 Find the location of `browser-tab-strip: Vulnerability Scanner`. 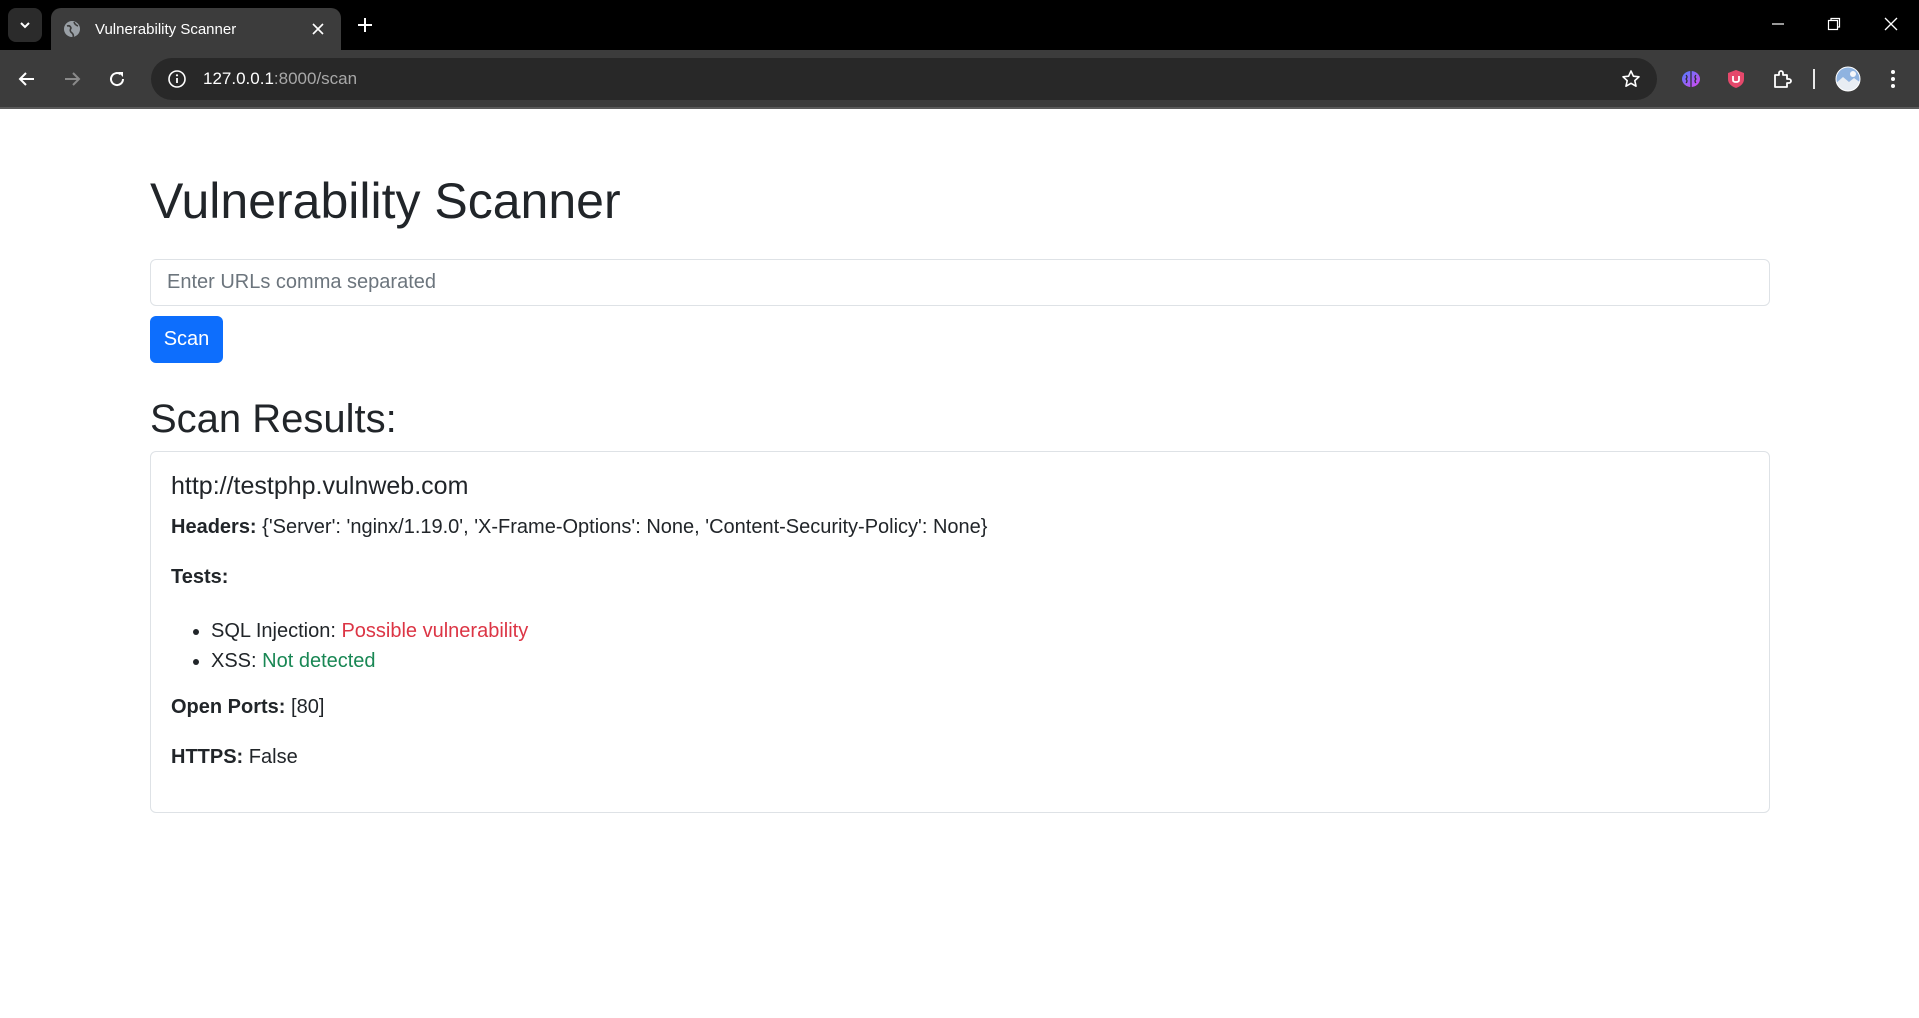

browser-tab-strip: Vulnerability Scanner is located at coordinates (959, 25).